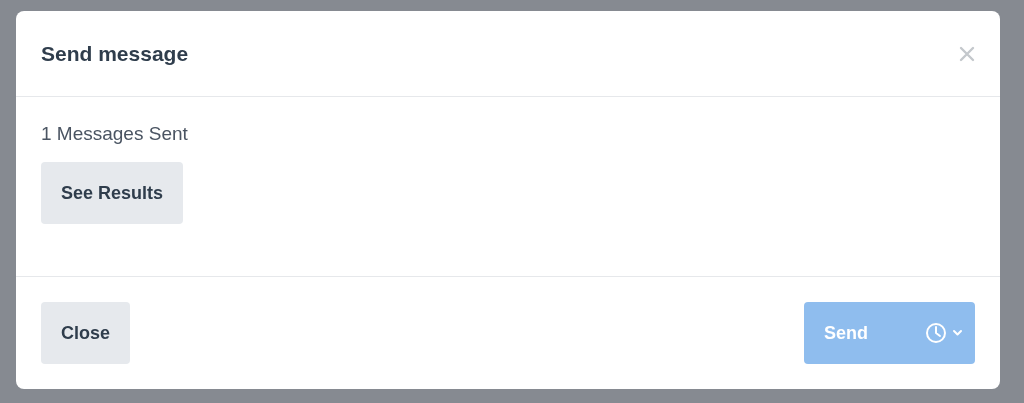 This screenshot has width=1024, height=403. Describe the element at coordinates (112, 193) in the screenshot. I see `see-results-button: See Results` at that location.